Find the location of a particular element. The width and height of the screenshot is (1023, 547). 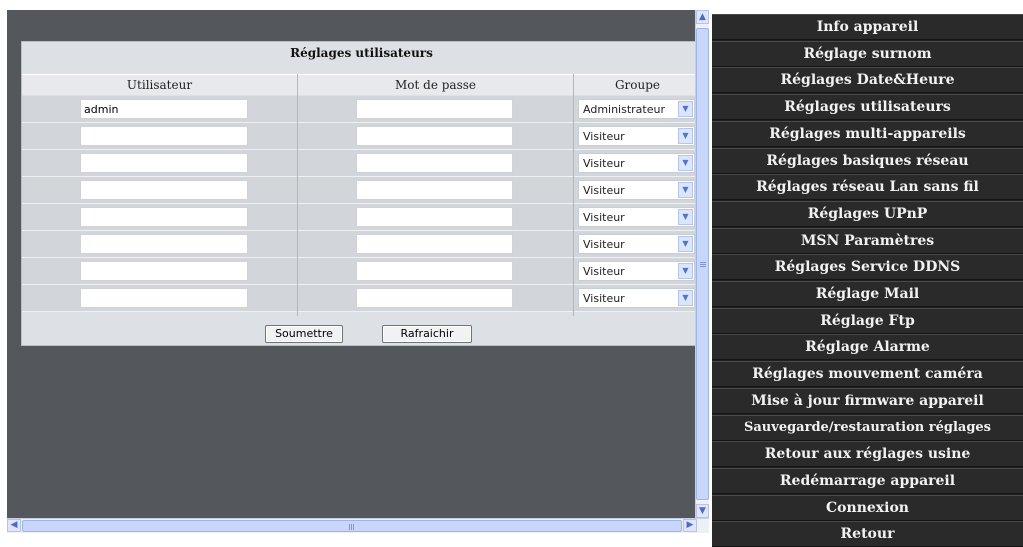

column-header-group: Groupe is located at coordinates (634, 84).